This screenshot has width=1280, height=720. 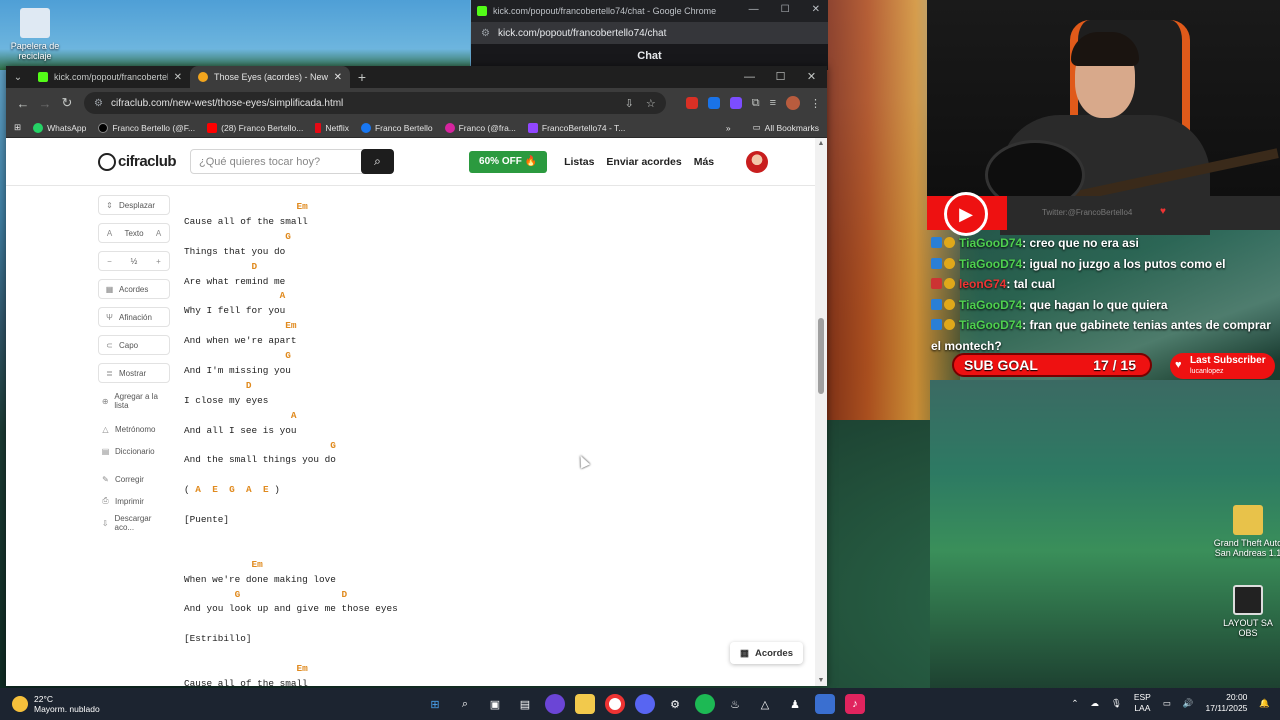 I want to click on scroll-button: ⇕ Desplazar, so click(x=134, y=205).